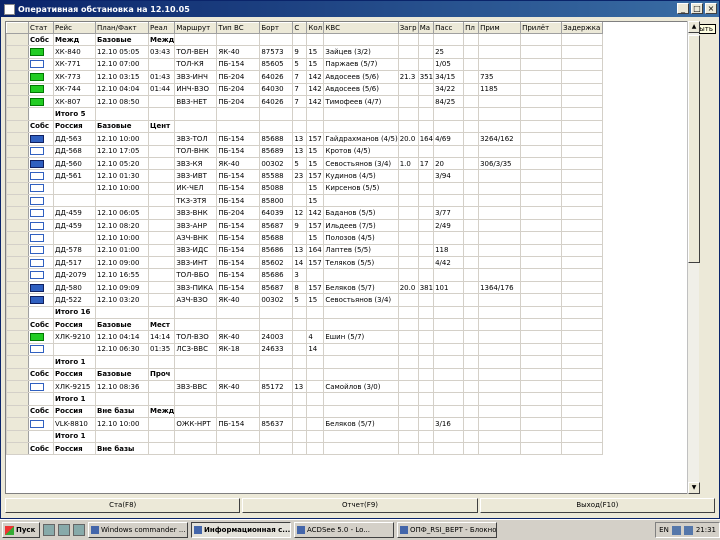 Image resolution: width=720 pixels, height=540 pixels. What do you see at coordinates (122, 349) in the screenshot?
I see `table-cell: 12.10 06:30` at bounding box center [122, 349].